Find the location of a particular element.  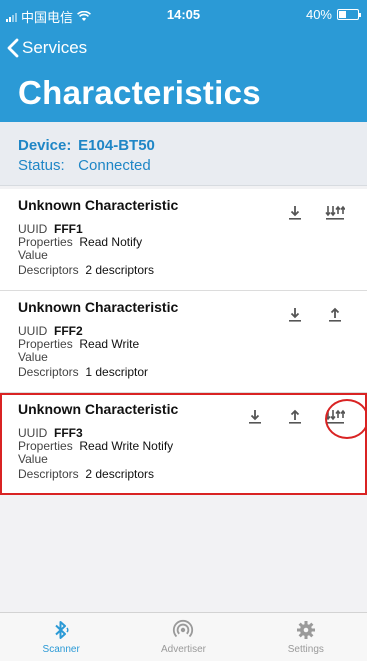

tab-settings: Settings is located at coordinates (306, 637).